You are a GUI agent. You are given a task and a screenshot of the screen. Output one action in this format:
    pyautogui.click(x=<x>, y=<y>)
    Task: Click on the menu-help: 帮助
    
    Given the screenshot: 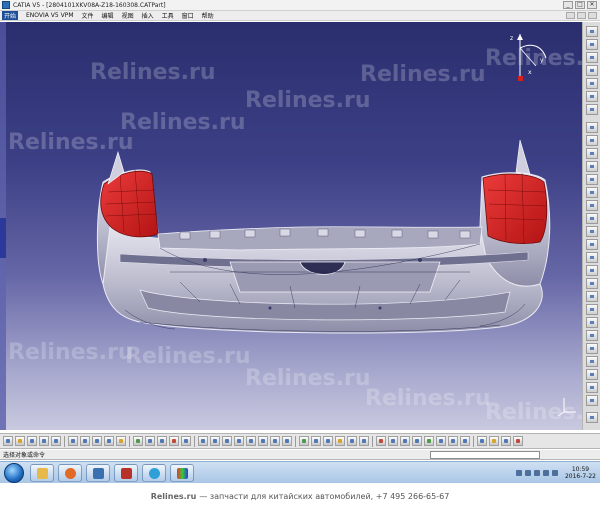 What is the action you would take?
    pyautogui.click(x=208, y=15)
    